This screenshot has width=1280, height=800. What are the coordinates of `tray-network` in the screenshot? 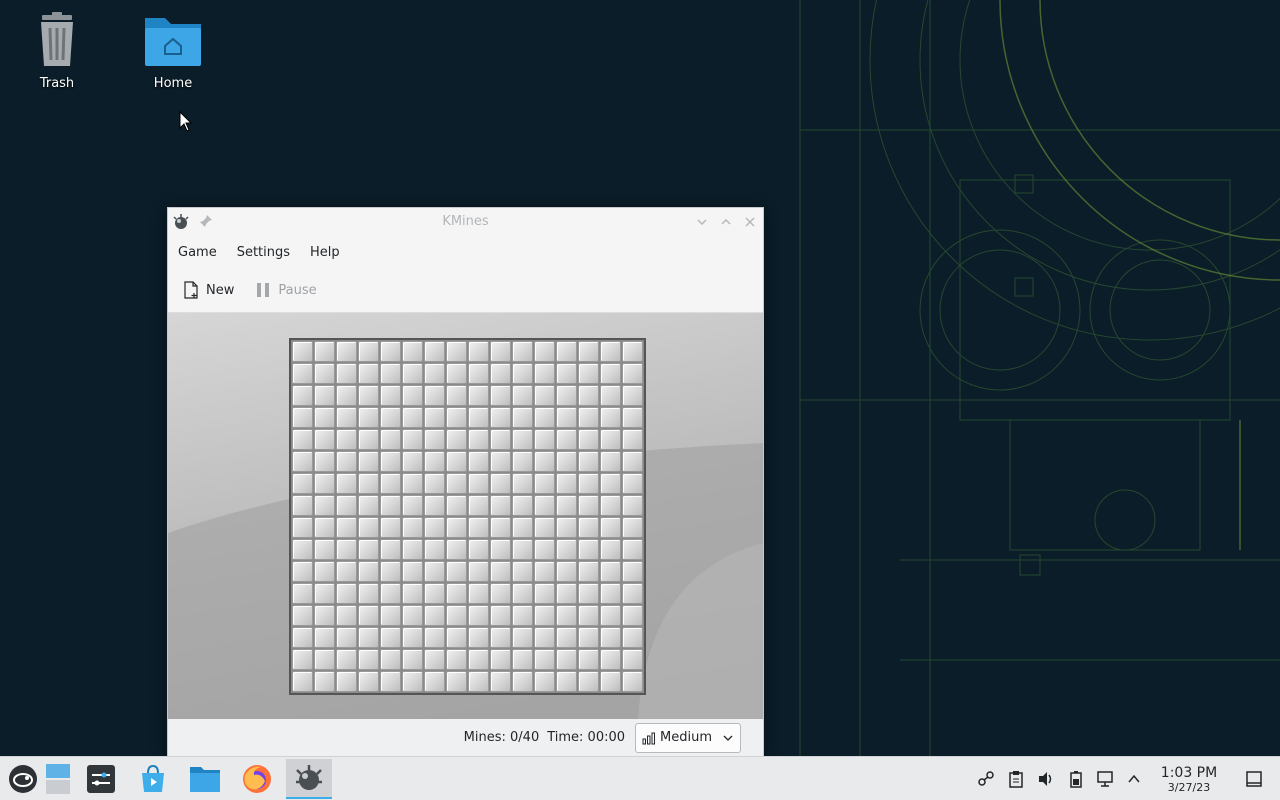 It's located at (1106, 779).